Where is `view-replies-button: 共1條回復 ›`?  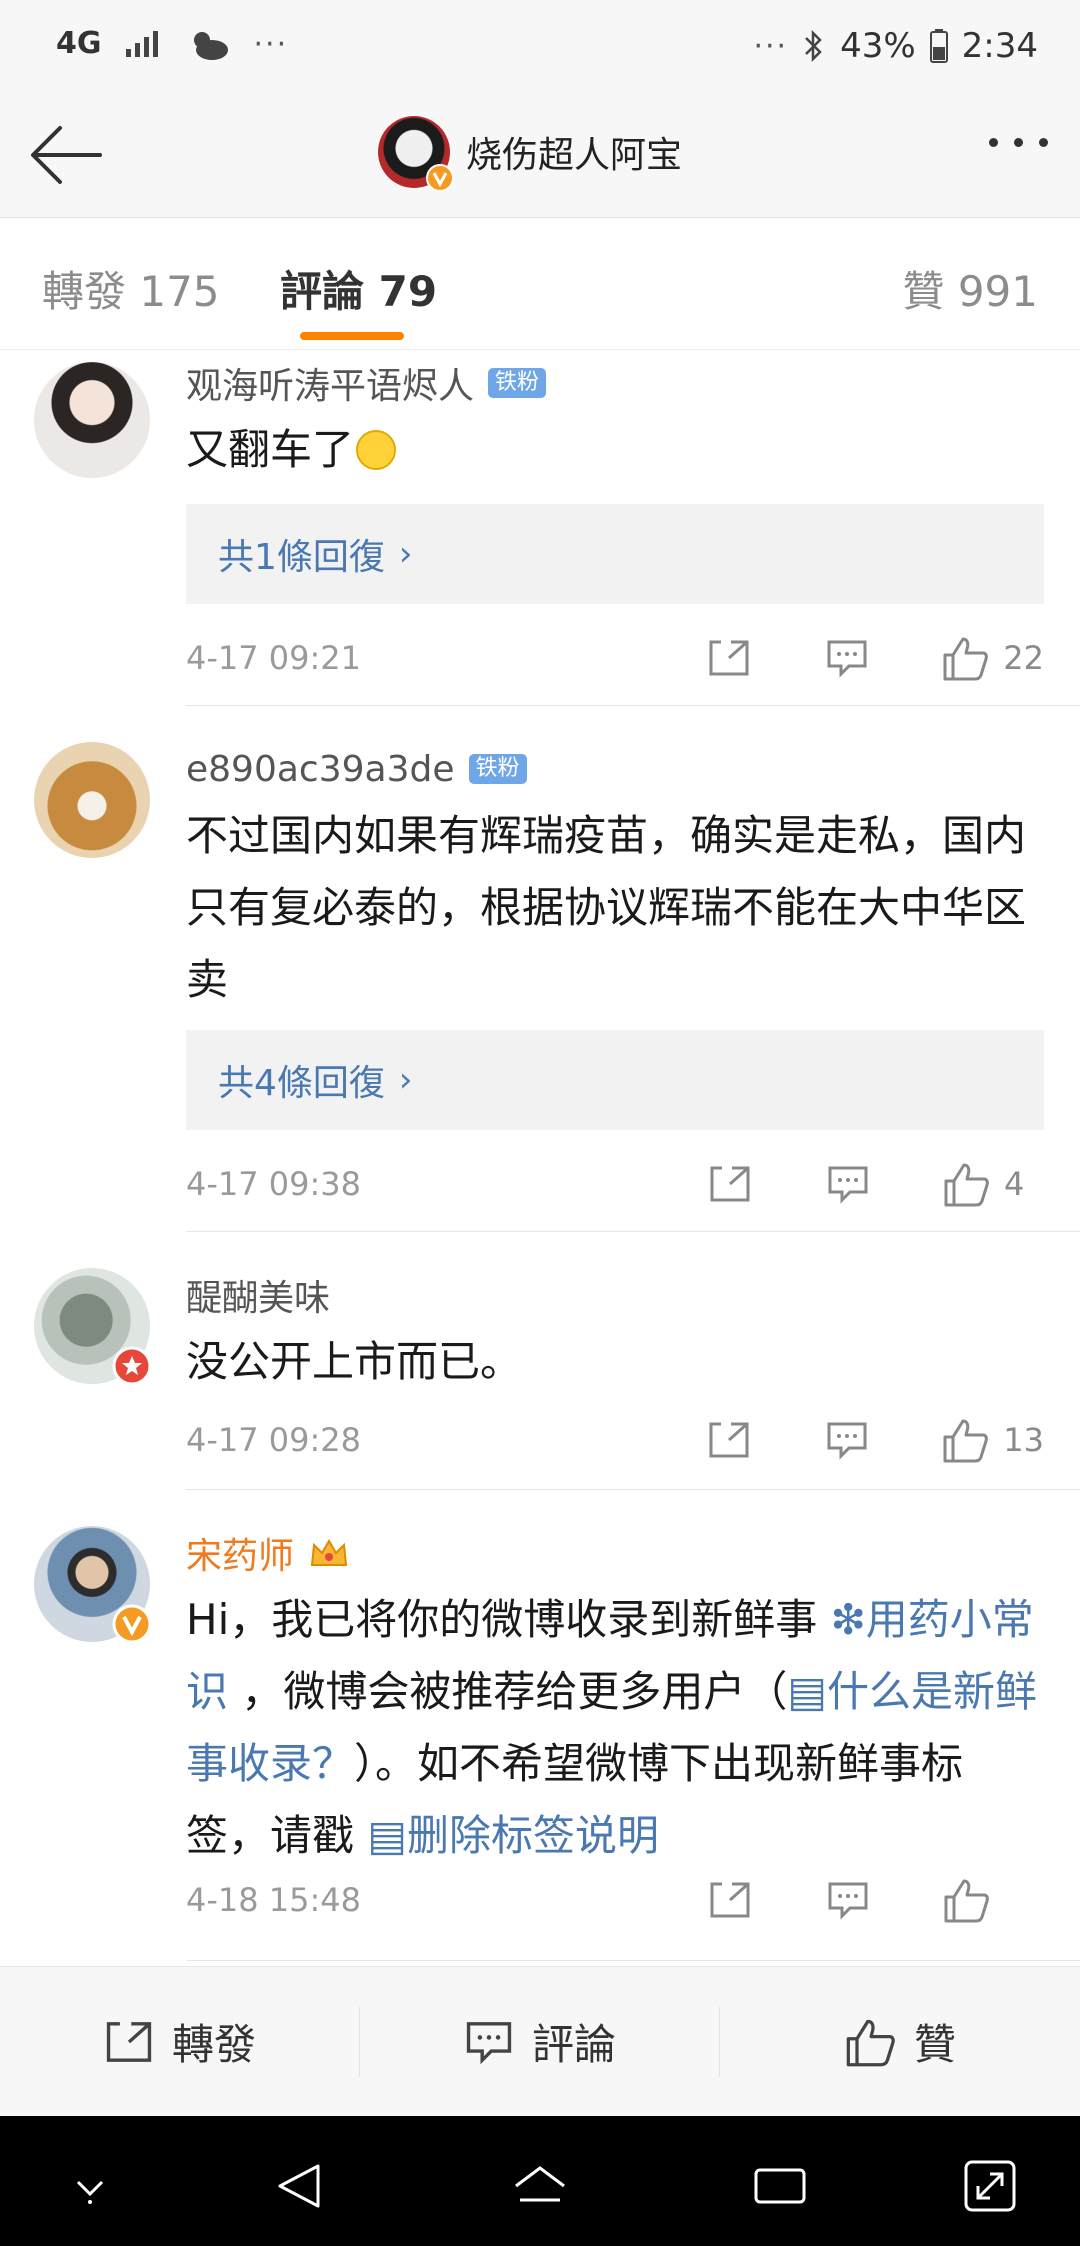 view-replies-button: 共1條回復 › is located at coordinates (615, 554).